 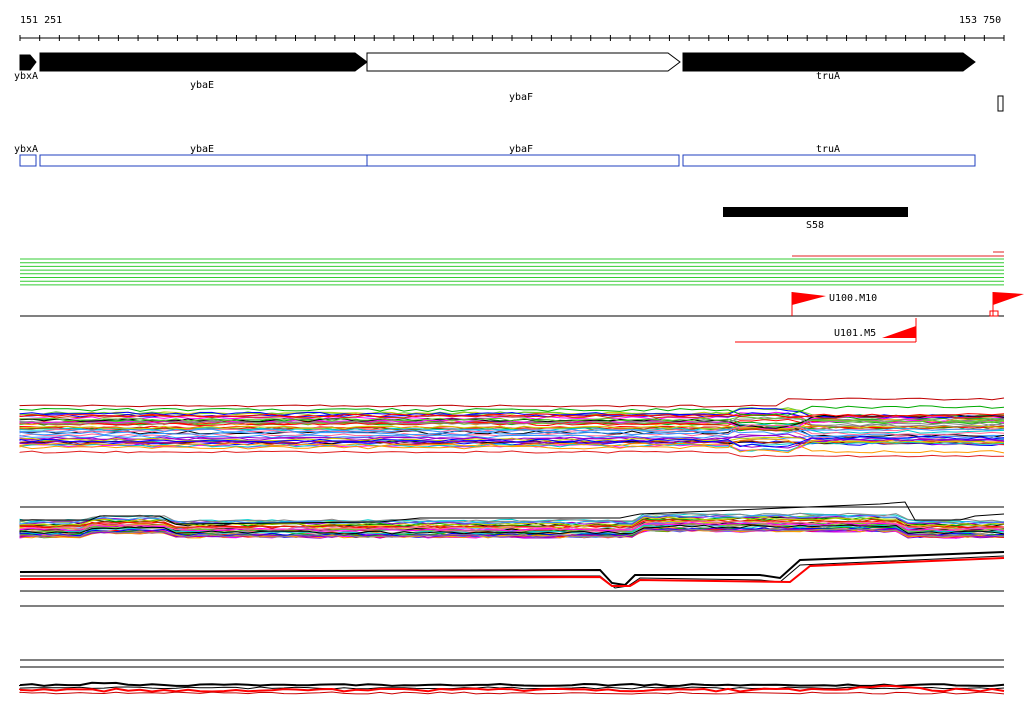 I want to click on gene-label: ybxA, so click(x=26, y=76).